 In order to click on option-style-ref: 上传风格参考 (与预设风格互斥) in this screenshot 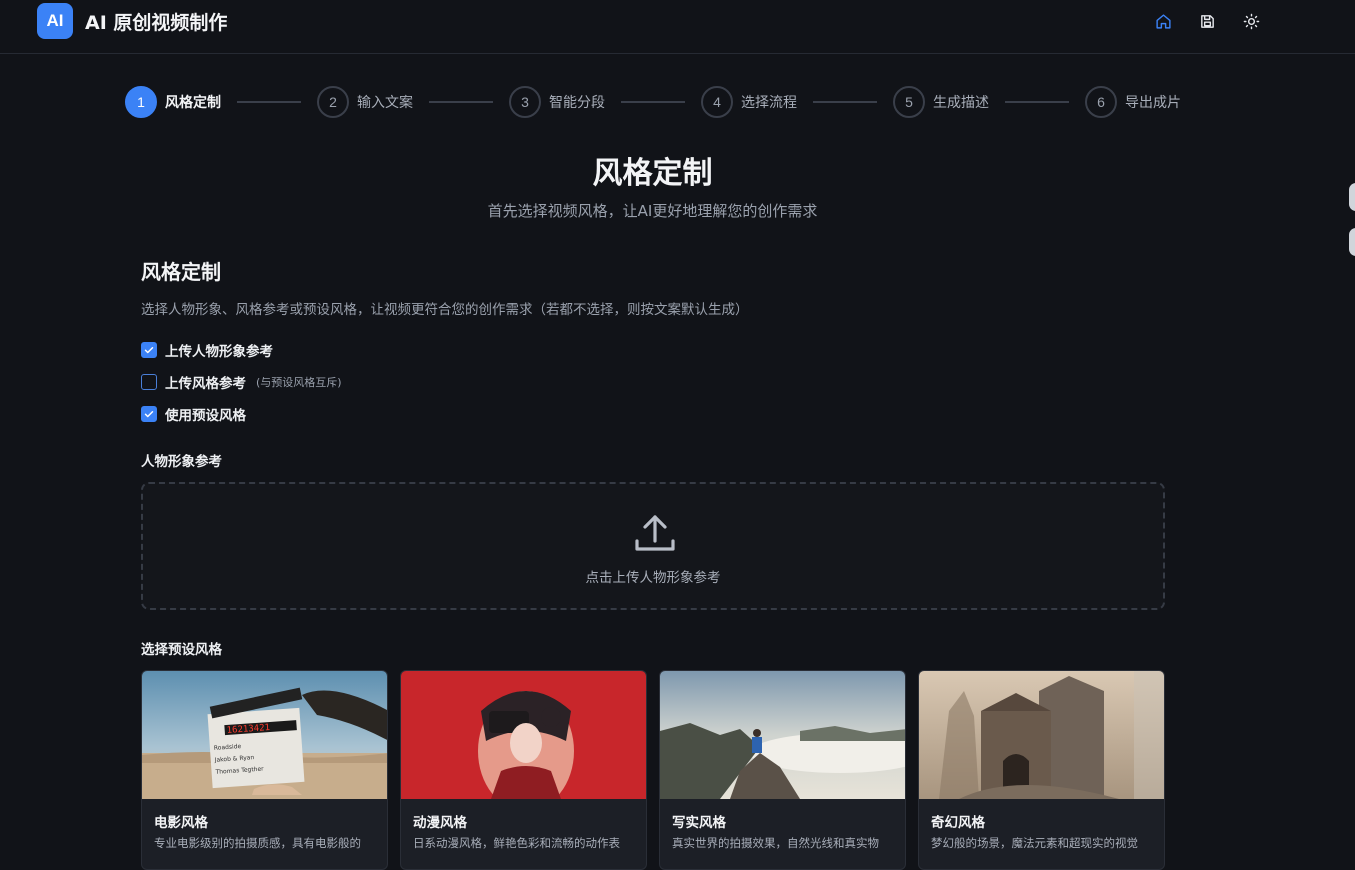, I will do `click(241, 382)`.